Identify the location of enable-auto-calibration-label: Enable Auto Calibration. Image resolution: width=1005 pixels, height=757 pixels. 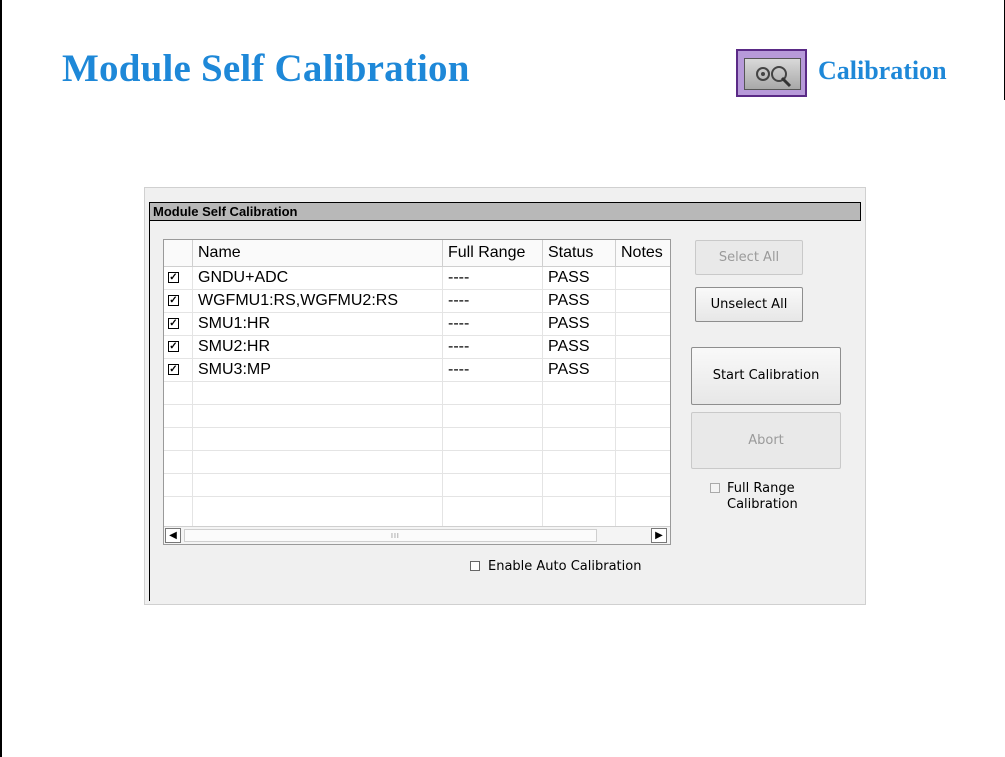
(565, 566).